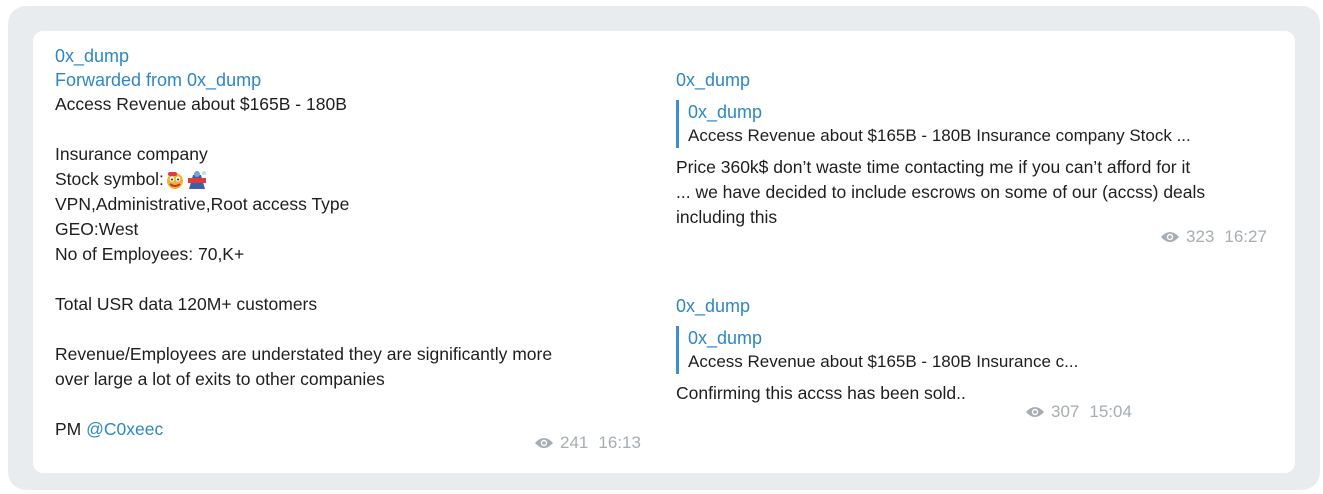  Describe the element at coordinates (124, 429) in the screenshot. I see `pm-handle-link: @C0xeec` at that location.